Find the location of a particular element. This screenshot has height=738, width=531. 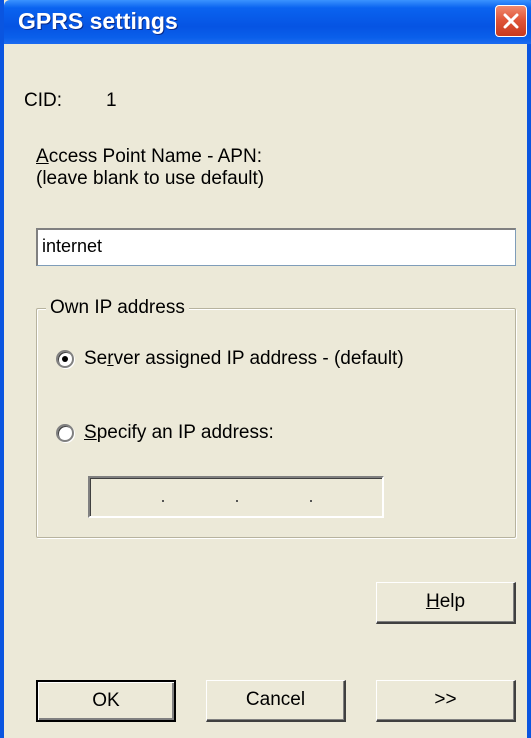

close-button is located at coordinates (511, 21).